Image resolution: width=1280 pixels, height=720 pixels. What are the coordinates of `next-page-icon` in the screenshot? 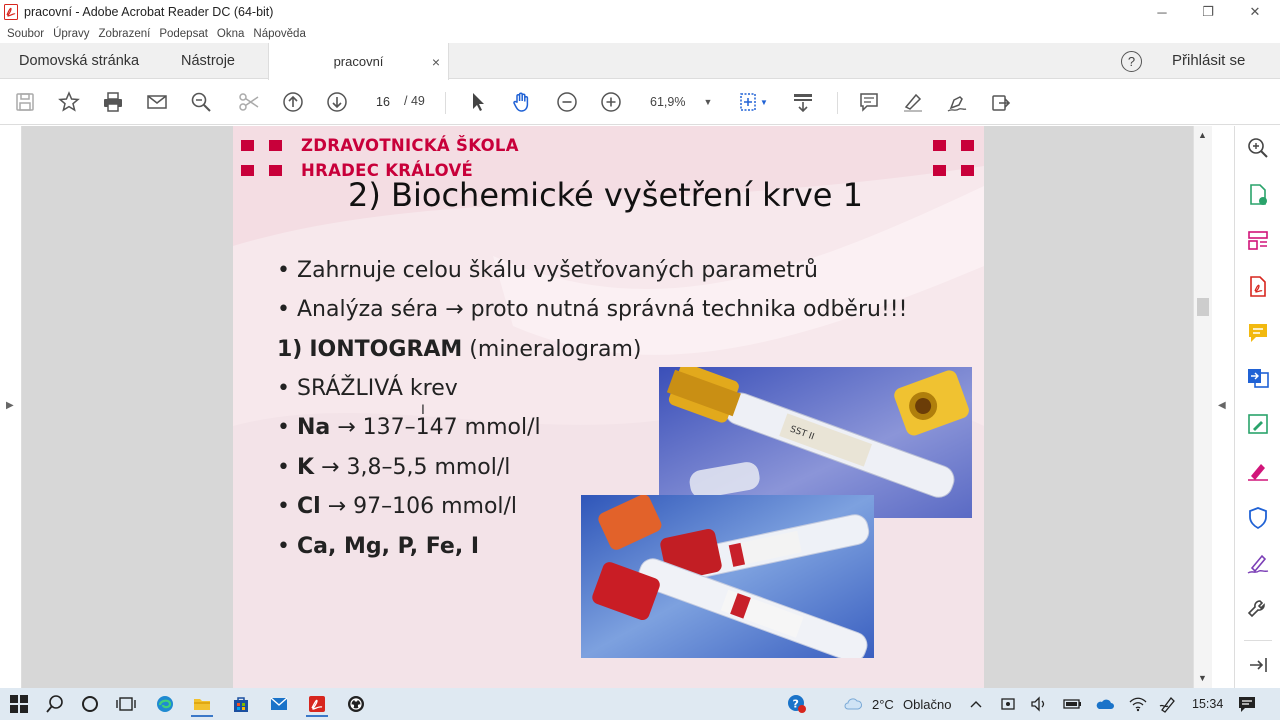 It's located at (337, 102).